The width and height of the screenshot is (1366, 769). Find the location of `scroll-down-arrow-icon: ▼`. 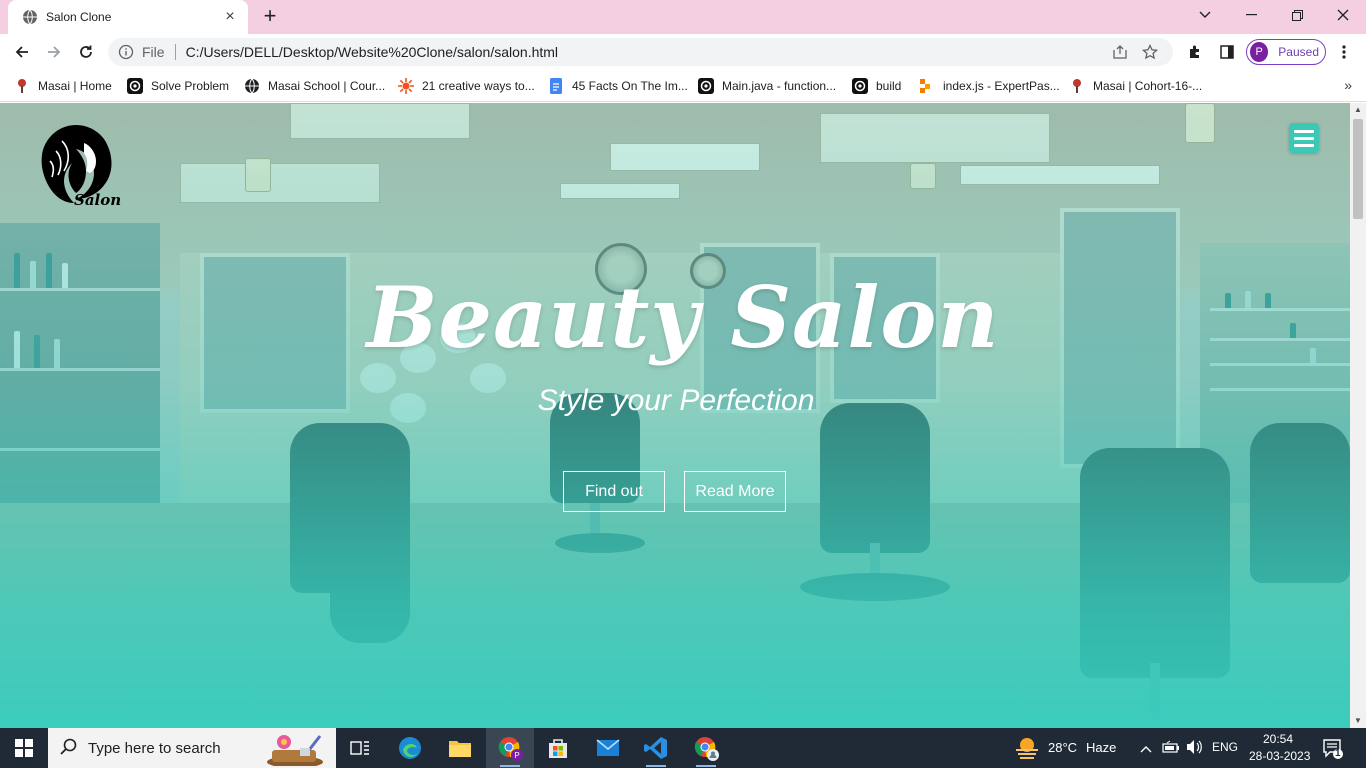

scroll-down-arrow-icon: ▼ is located at coordinates (1358, 721).